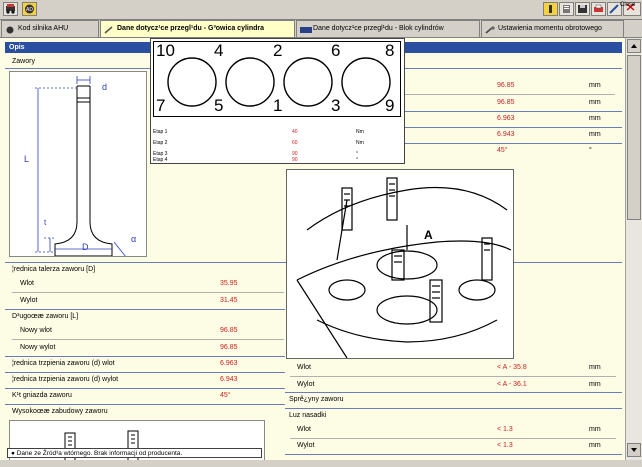 This screenshot has width=642, height=467. What do you see at coordinates (65, 379) in the screenshot?
I see `row-label: ¦rednica trzpienia zaworu (d) wylot` at bounding box center [65, 379].